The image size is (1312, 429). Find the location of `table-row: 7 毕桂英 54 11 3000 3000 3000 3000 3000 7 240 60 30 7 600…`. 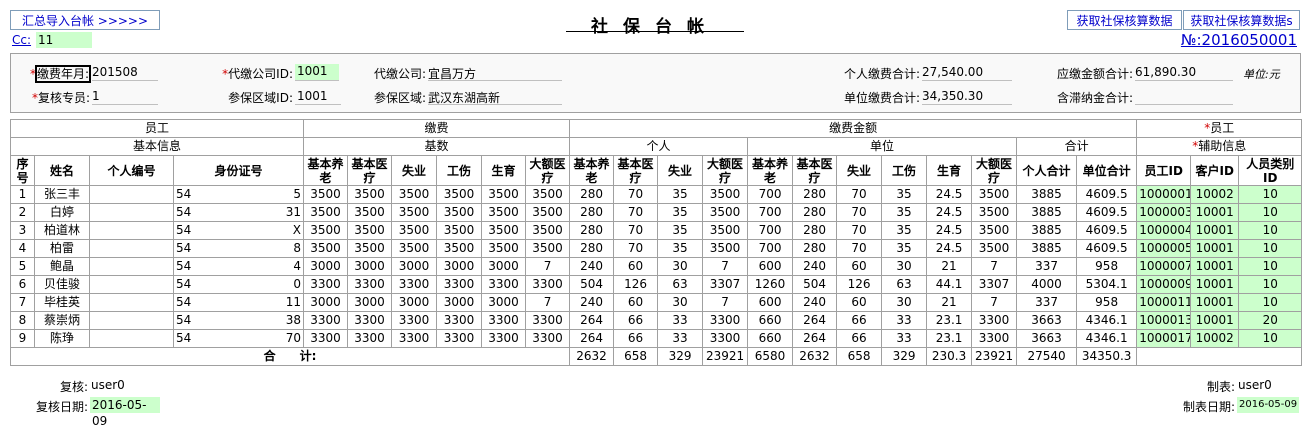

table-row: 7 毕桂英 54 11 3000 3000 3000 3000 3000 7 240 60 30 7 600… is located at coordinates (656, 302).